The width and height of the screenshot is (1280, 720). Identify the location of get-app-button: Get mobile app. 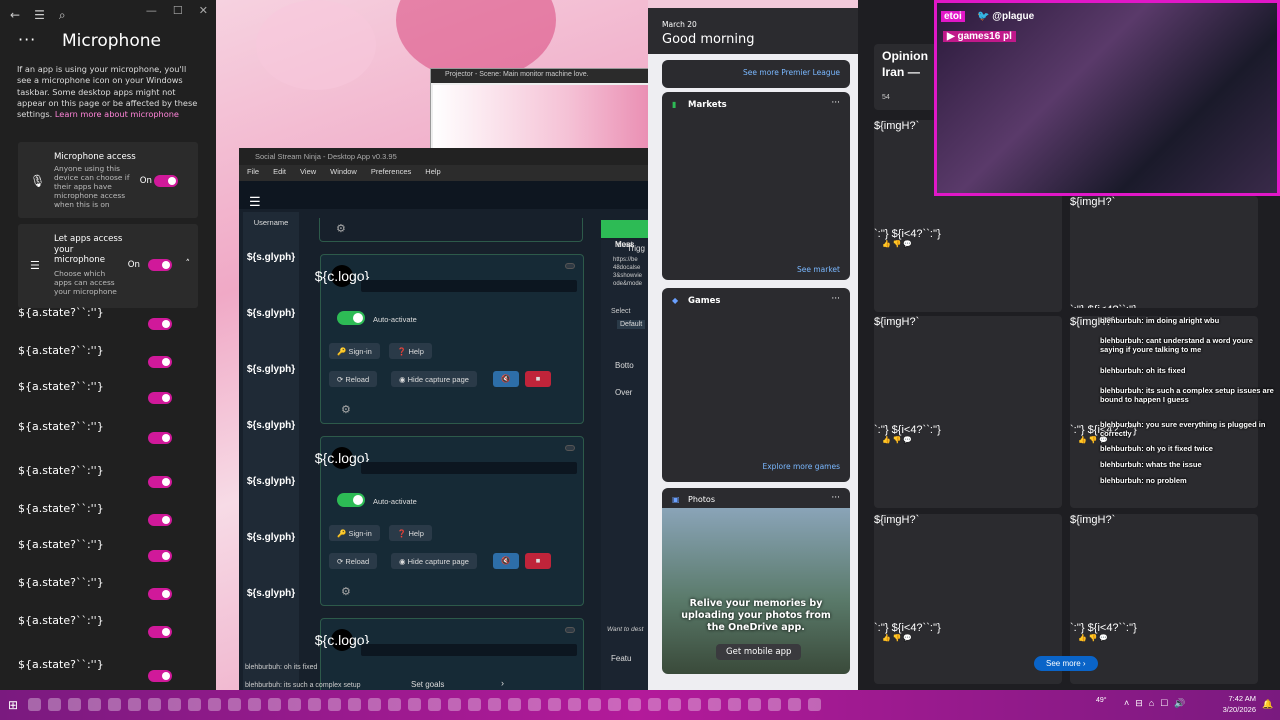
(759, 652).